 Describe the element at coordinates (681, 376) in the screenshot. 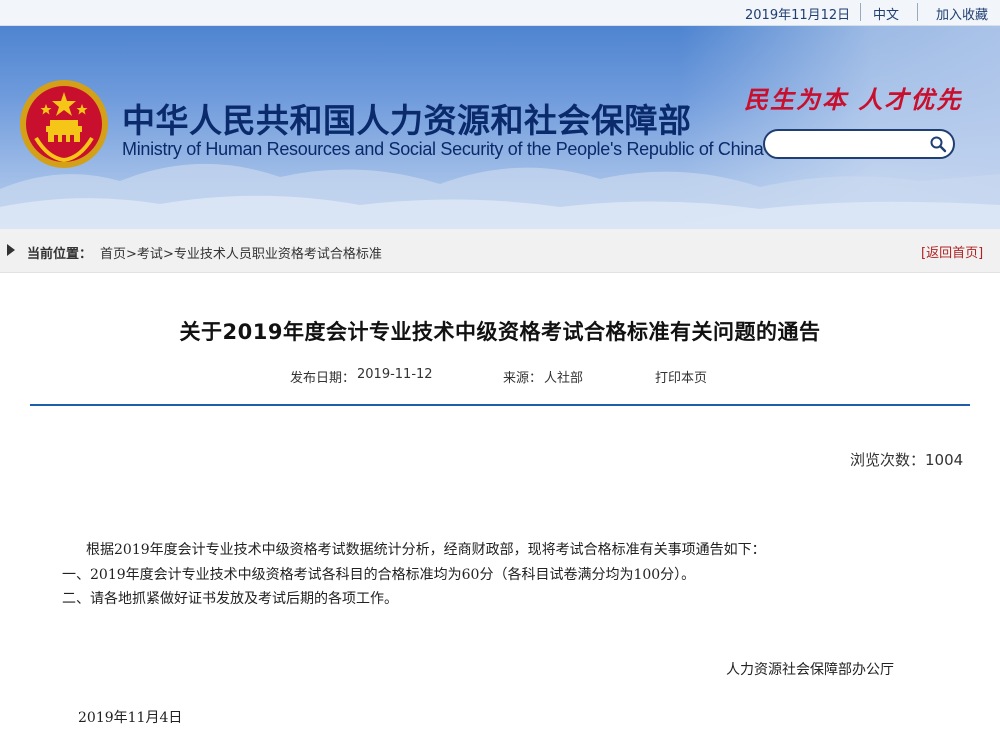

I see `print-page-link: 打印本页` at that location.